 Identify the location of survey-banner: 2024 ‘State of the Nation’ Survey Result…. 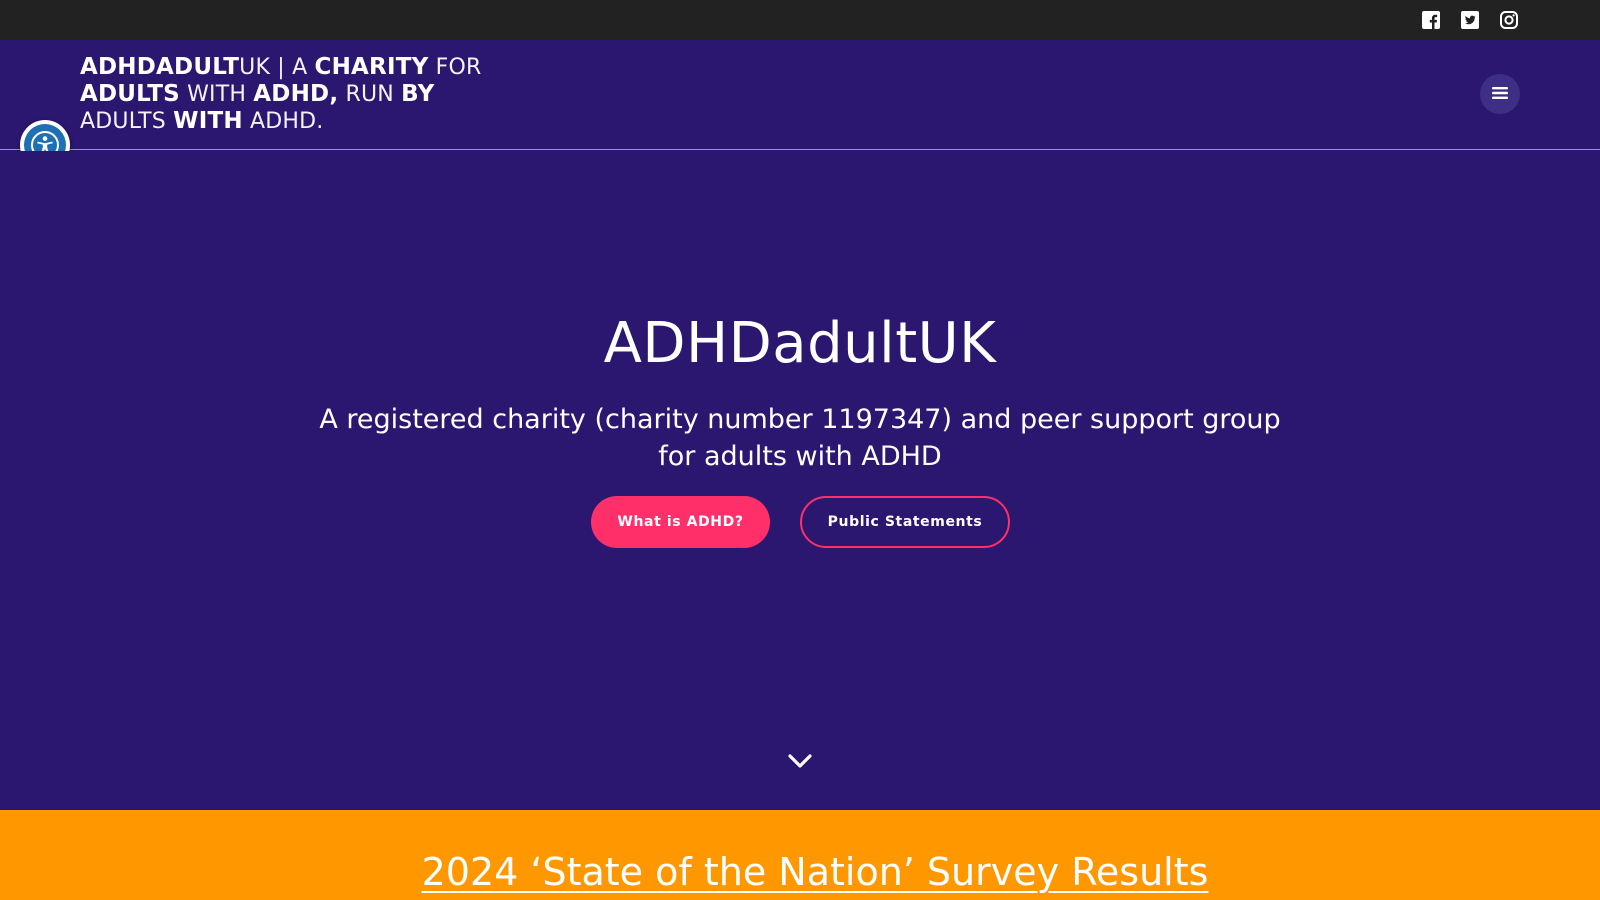
(800, 855).